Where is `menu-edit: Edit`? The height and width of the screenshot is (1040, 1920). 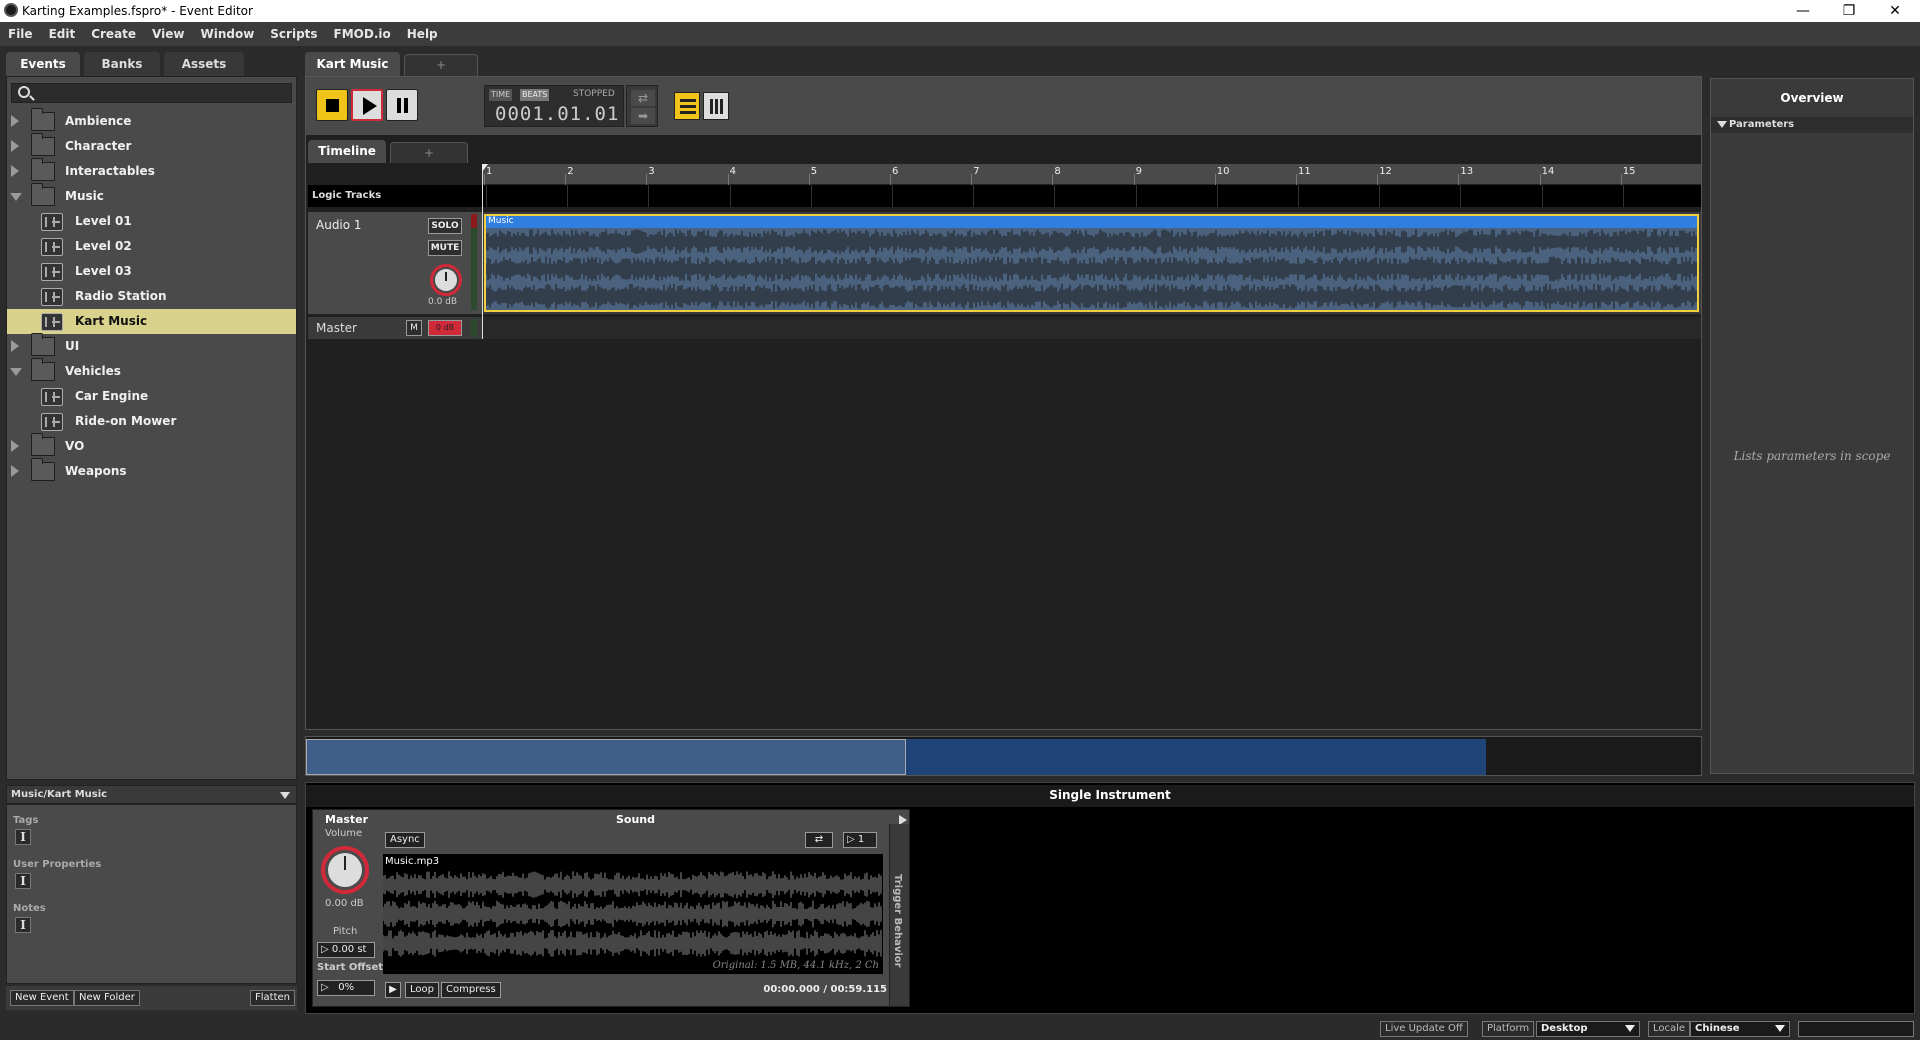
menu-edit: Edit is located at coordinates (62, 34).